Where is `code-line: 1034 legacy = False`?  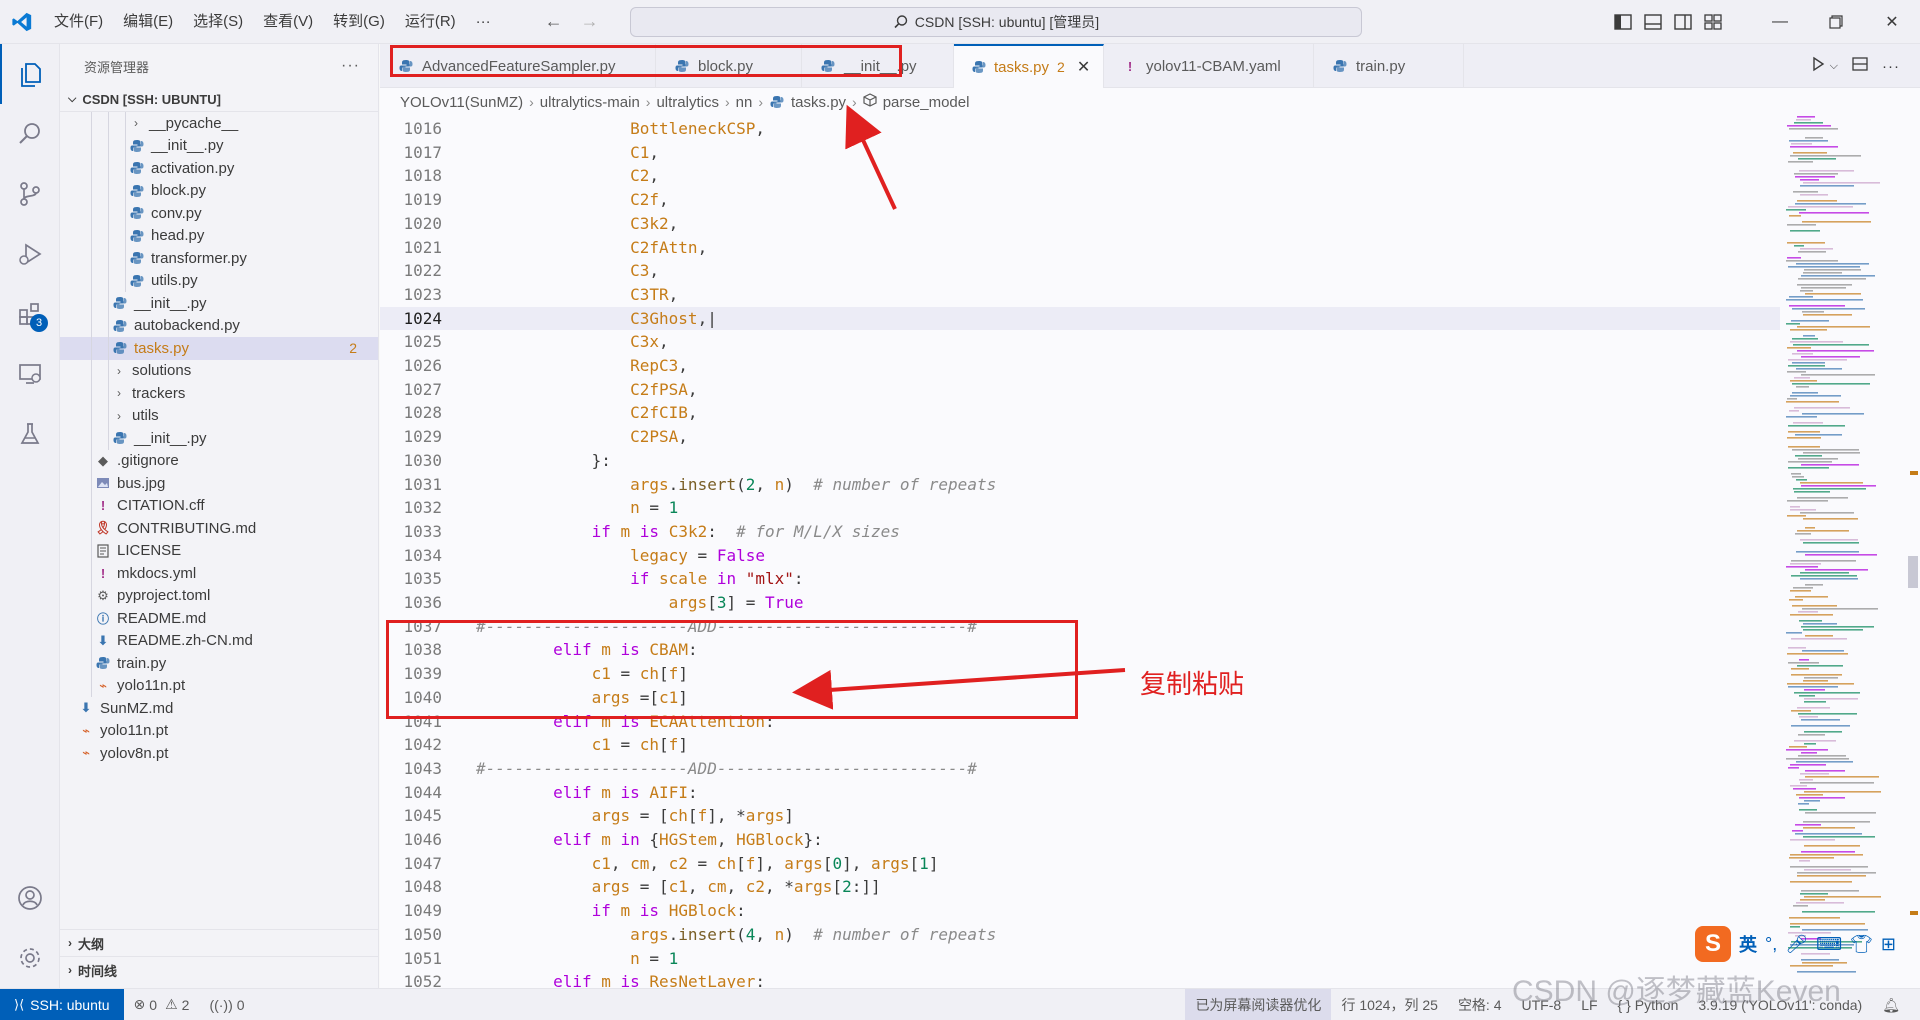
code-line: 1034 legacy = False is located at coordinates (1080, 556).